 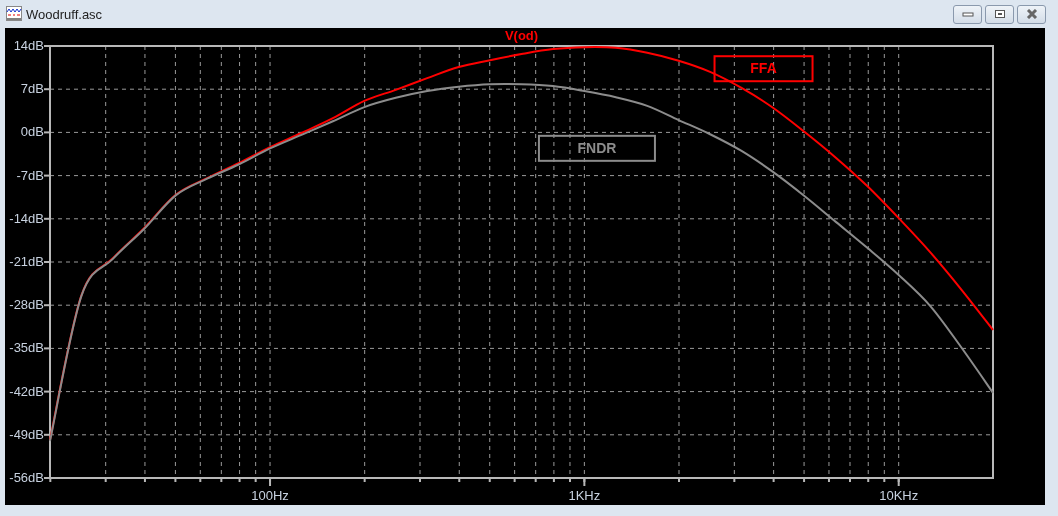 I want to click on y-axis-label: 14dB, so click(x=28, y=45).